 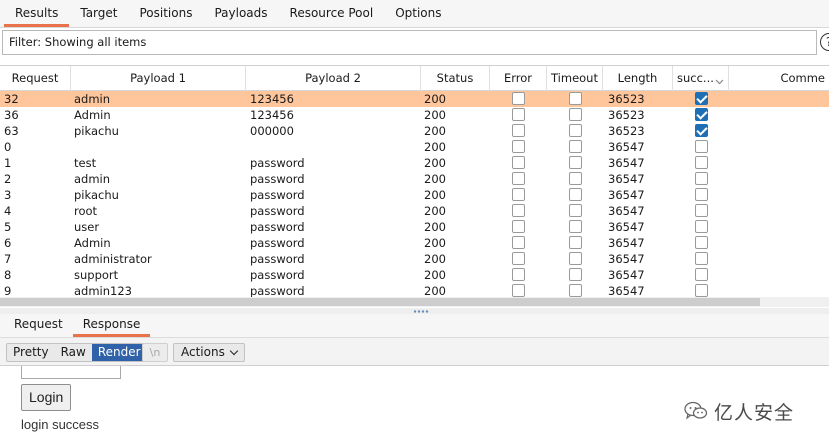 What do you see at coordinates (71, 372) in the screenshot?
I see `rendered-password-input` at bounding box center [71, 372].